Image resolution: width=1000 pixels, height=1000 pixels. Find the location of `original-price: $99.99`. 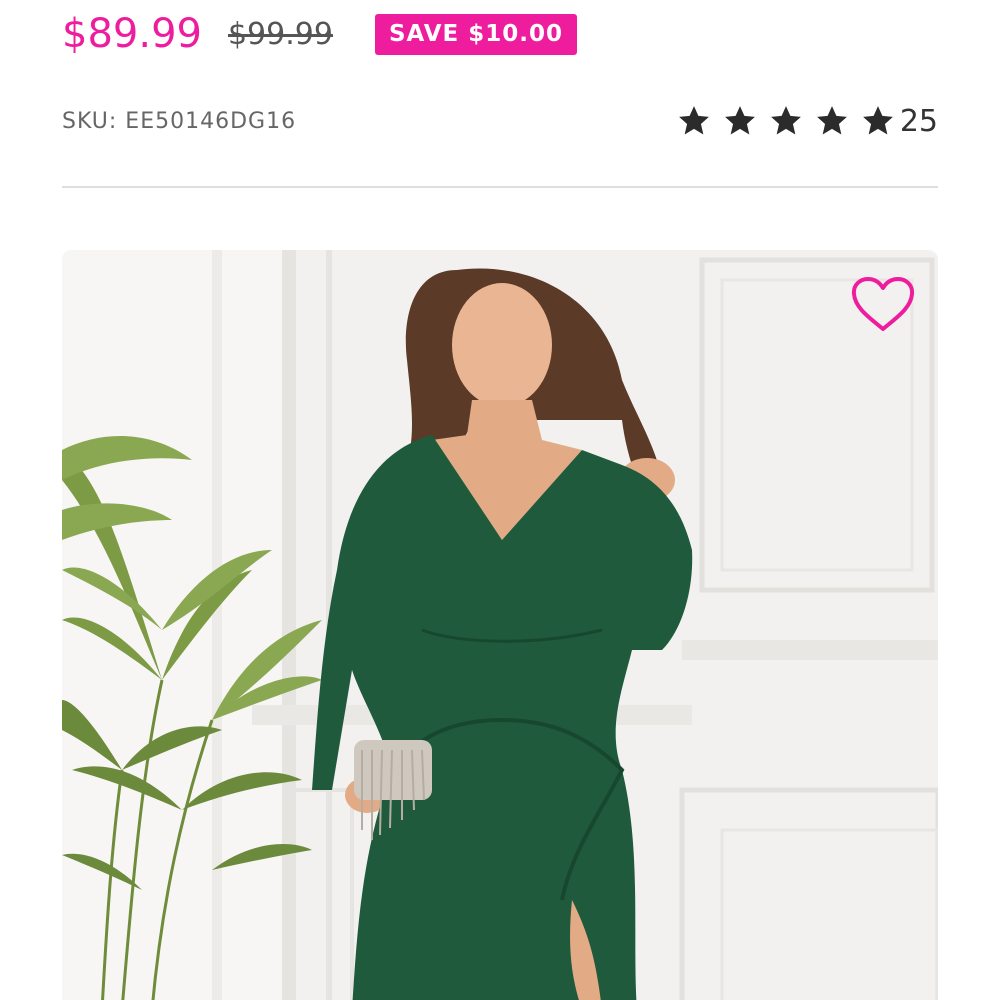

original-price: $99.99 is located at coordinates (280, 34).